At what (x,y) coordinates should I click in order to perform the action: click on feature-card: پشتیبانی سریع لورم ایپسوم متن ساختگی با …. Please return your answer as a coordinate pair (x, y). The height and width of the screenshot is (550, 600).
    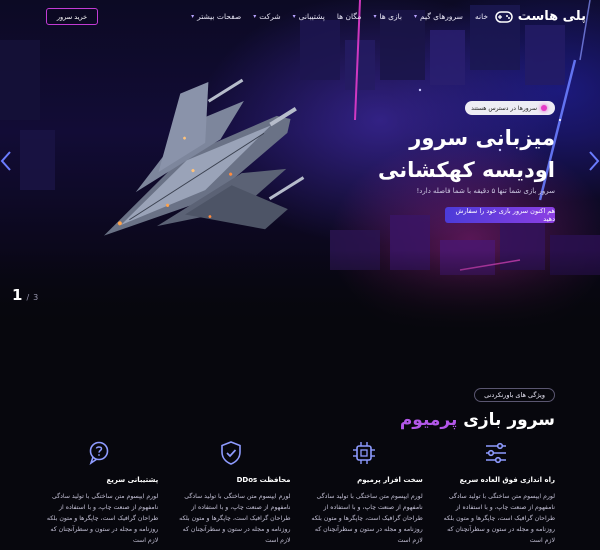
    Looking at the image, I should click on (99, 493).